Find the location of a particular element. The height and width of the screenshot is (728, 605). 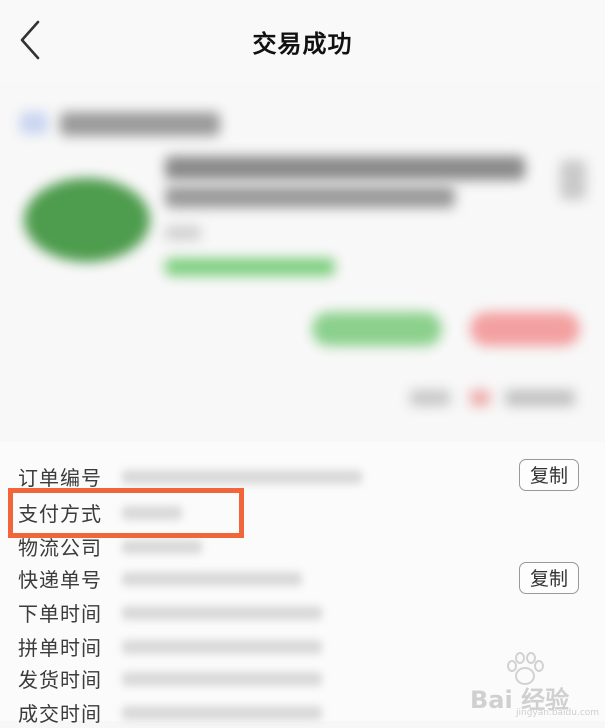

deal-time-label: 成交时间 is located at coordinates (60, 714).